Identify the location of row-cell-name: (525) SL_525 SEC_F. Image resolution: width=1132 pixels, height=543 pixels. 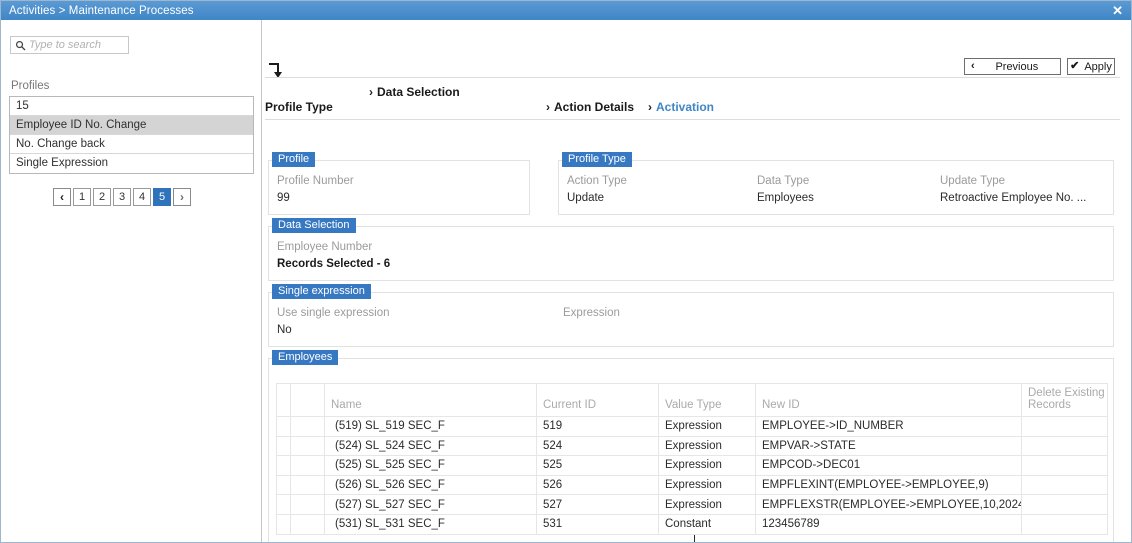
(430, 465).